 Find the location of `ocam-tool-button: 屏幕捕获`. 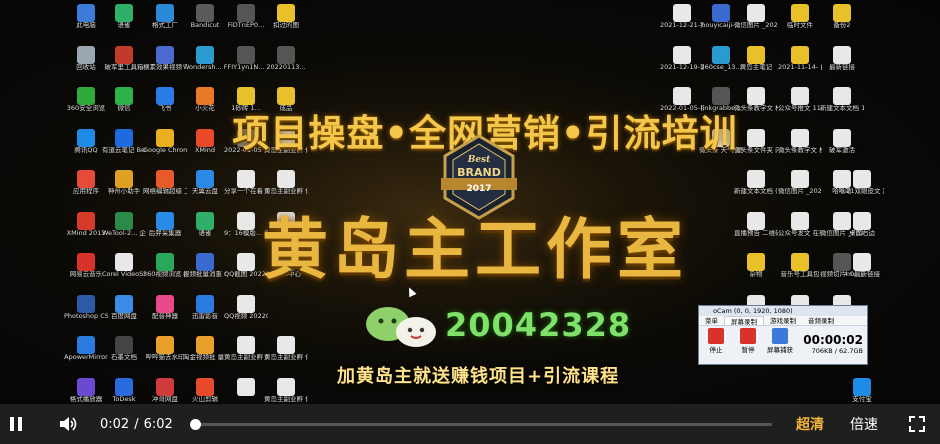

ocam-tool-button: 屏幕捕获 is located at coordinates (780, 341).